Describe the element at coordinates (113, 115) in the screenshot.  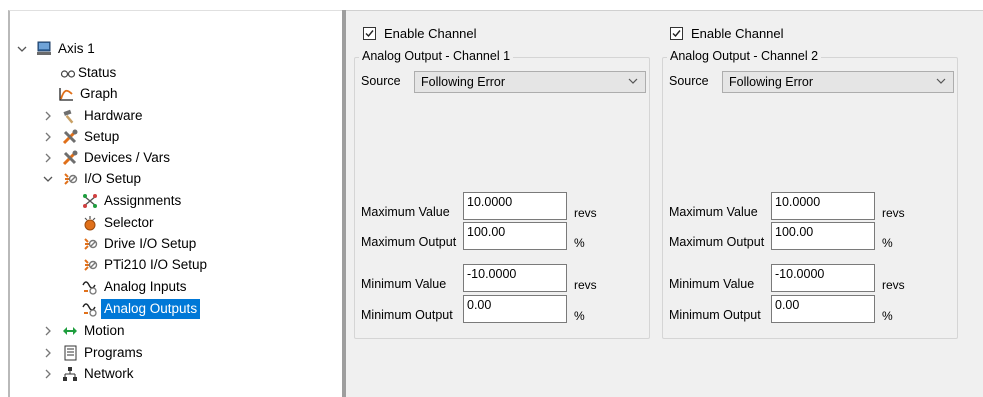
I see `tree-item-label: Hardware` at that location.